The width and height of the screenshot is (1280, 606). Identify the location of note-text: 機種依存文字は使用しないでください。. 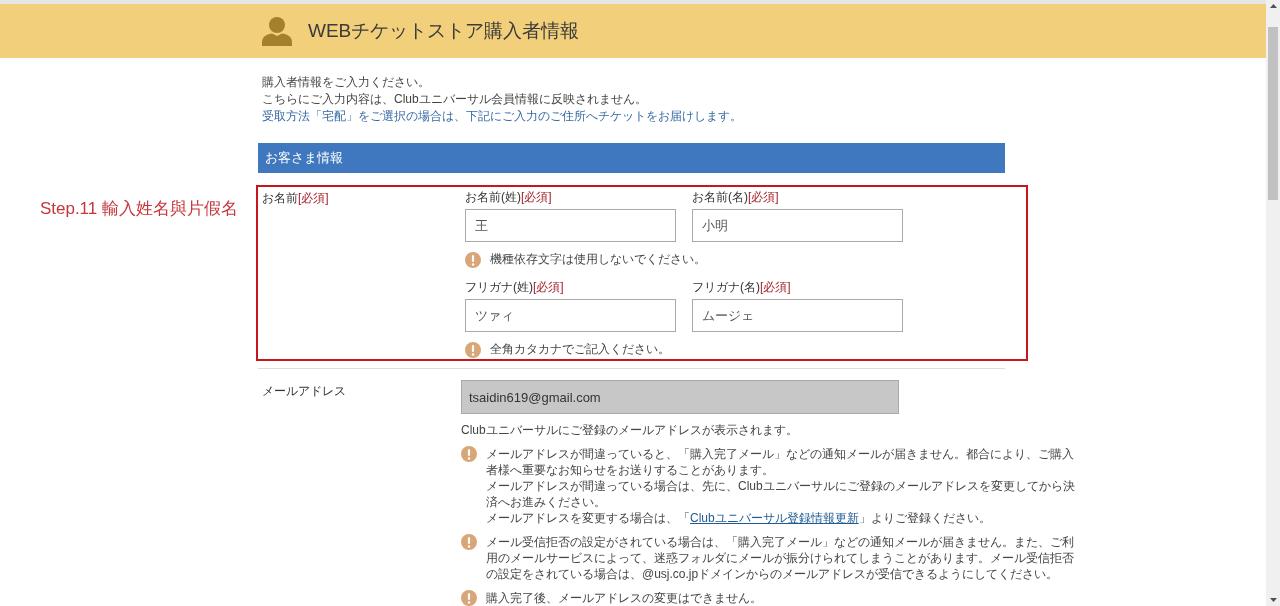
(598, 259).